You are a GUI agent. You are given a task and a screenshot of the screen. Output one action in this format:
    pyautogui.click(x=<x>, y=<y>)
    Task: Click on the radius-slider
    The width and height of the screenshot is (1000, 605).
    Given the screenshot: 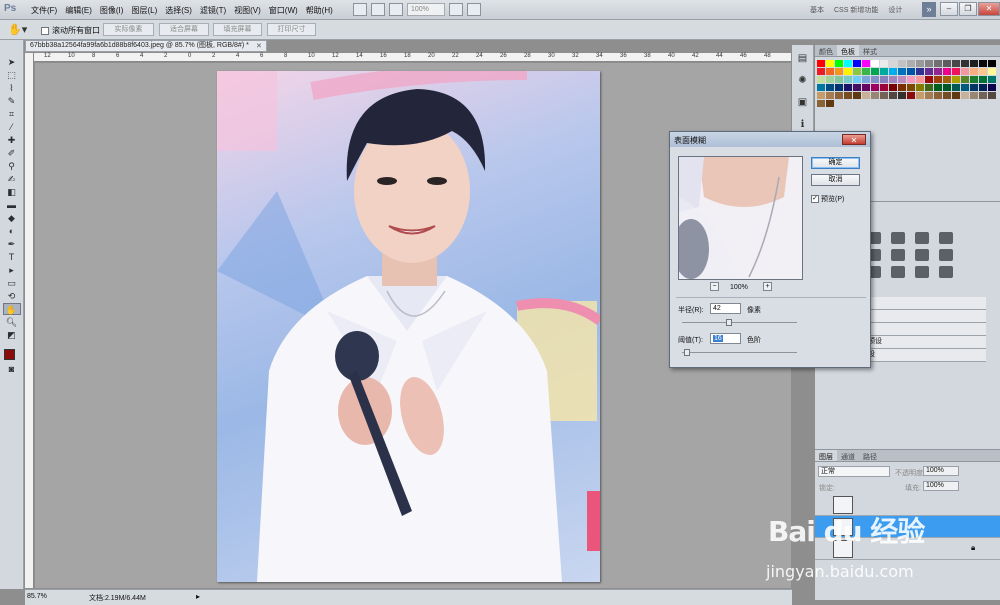 What is the action you would take?
    pyautogui.click(x=739, y=322)
    